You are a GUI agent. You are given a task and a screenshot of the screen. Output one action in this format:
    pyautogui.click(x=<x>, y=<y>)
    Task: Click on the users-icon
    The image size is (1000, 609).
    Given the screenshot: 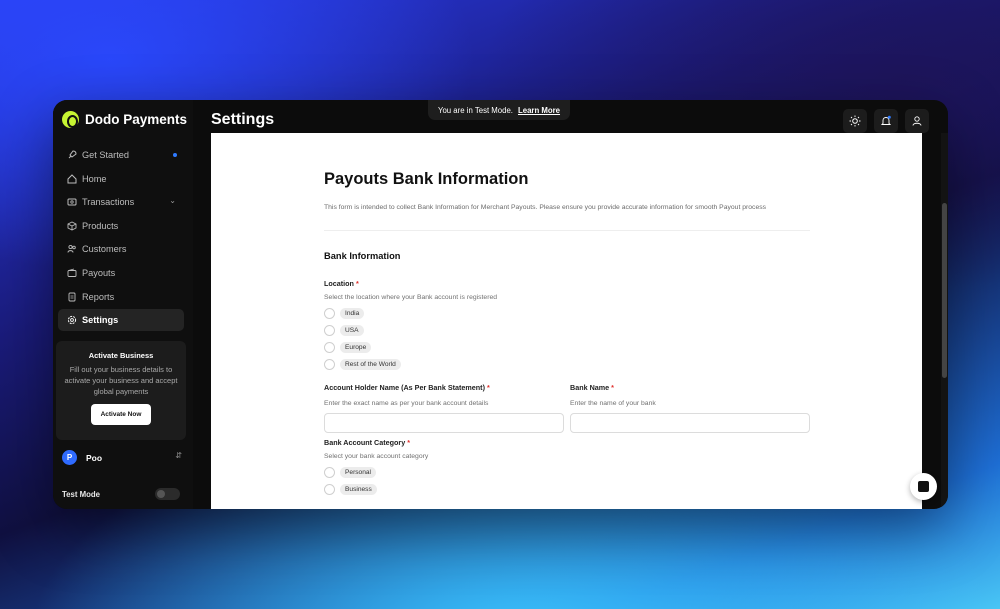 What is the action you would take?
    pyautogui.click(x=71, y=249)
    